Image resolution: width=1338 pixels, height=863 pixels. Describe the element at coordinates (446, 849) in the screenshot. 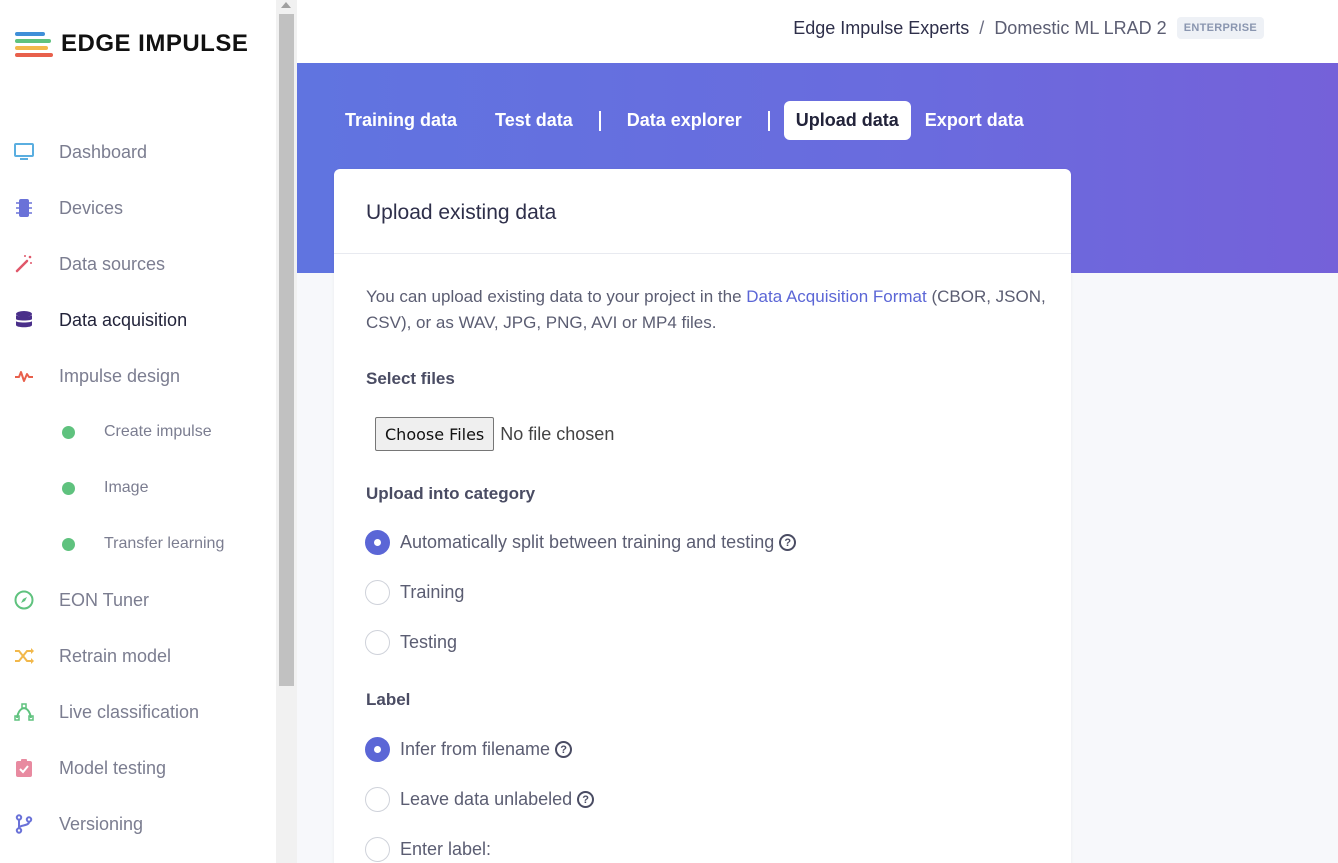

I see `radio-label: Enter label:` at that location.